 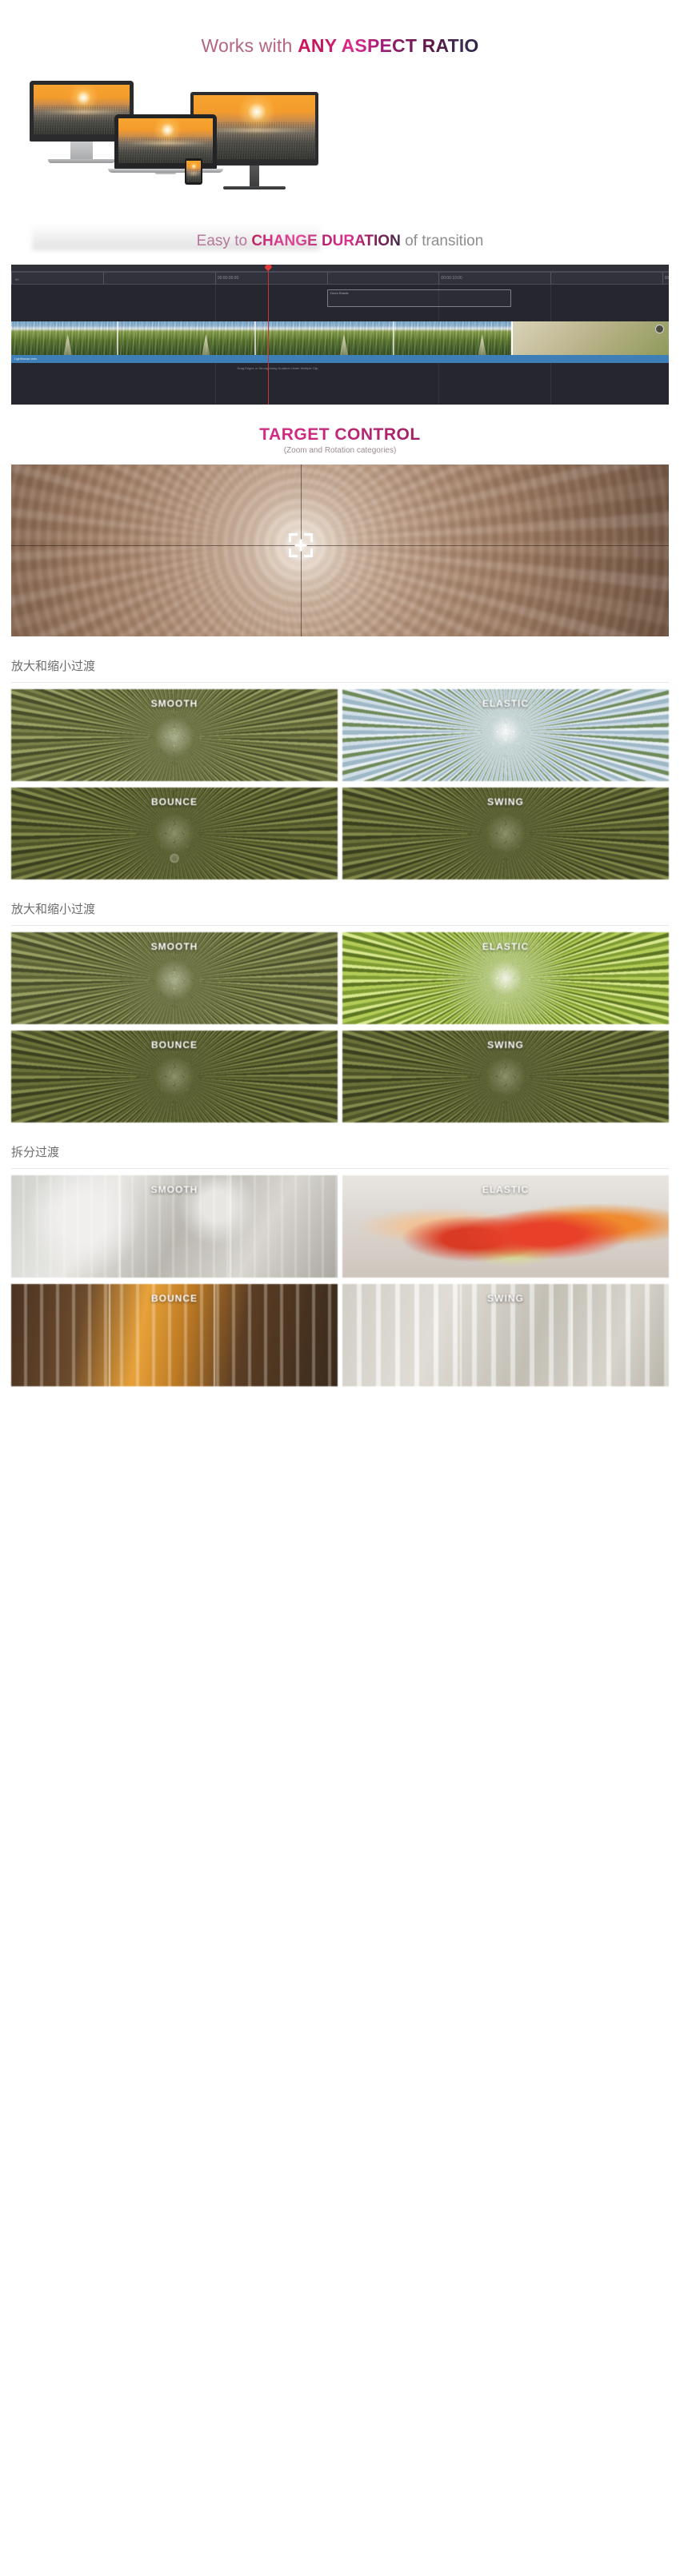 What do you see at coordinates (418, 298) in the screenshot?
I see `timeline-clip-selection: Zoom Elastic` at bounding box center [418, 298].